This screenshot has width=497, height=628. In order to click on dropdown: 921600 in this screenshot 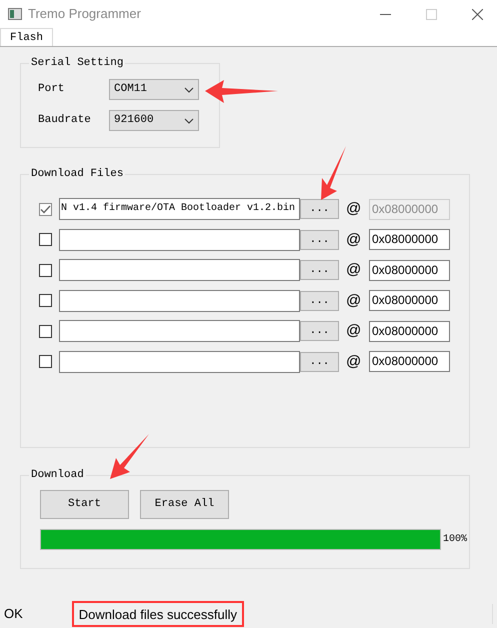, I will do `click(154, 120)`.